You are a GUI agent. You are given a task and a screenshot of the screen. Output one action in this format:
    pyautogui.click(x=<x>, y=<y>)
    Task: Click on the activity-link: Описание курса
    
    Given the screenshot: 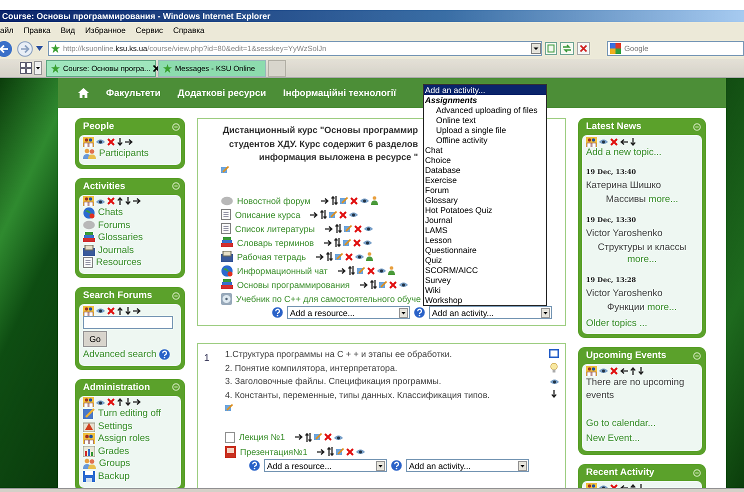 What is the action you would take?
    pyautogui.click(x=267, y=215)
    